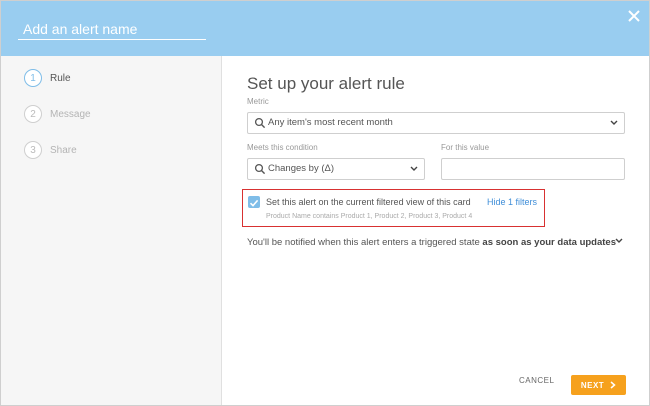 The width and height of the screenshot is (650, 406). I want to click on step-number: 2, so click(33, 114).